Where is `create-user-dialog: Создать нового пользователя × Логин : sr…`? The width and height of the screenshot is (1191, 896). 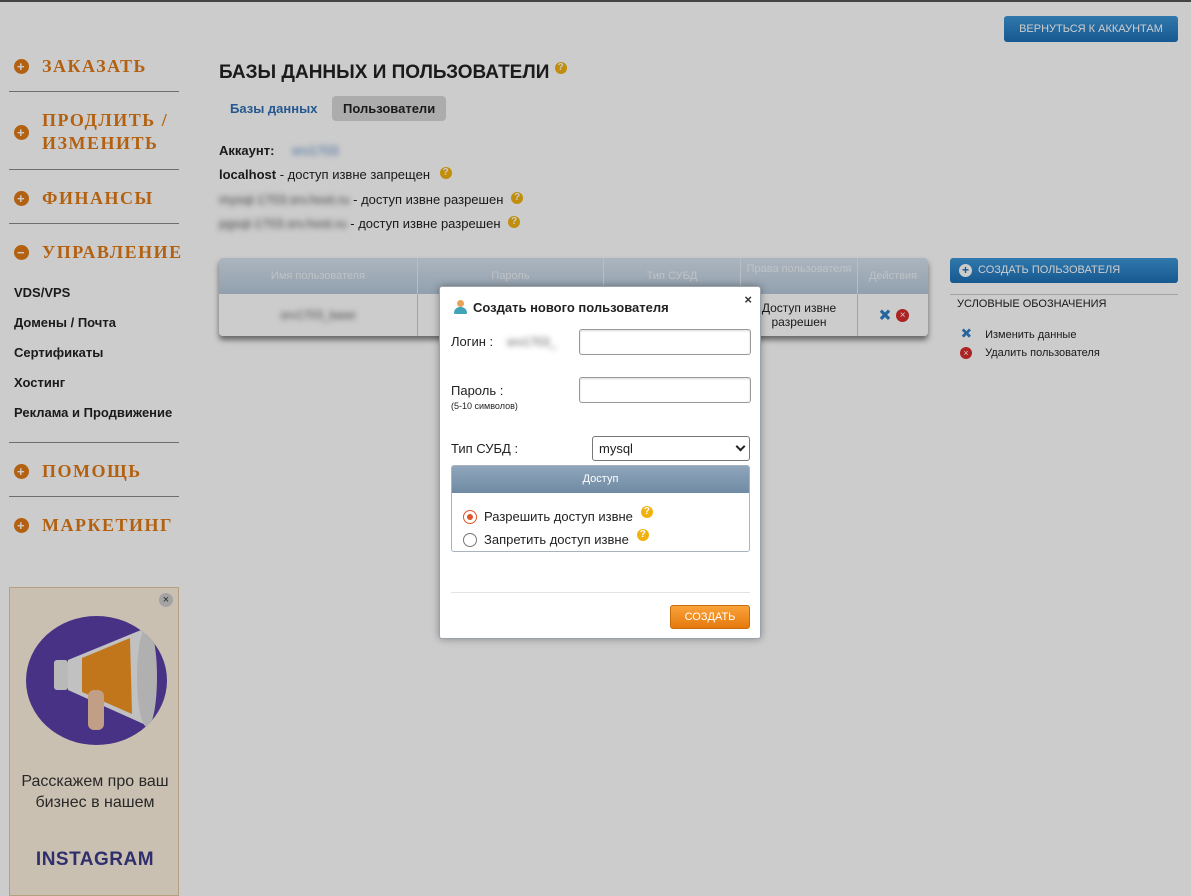 create-user-dialog: Создать нового пользователя × Логин : sr… is located at coordinates (600, 462).